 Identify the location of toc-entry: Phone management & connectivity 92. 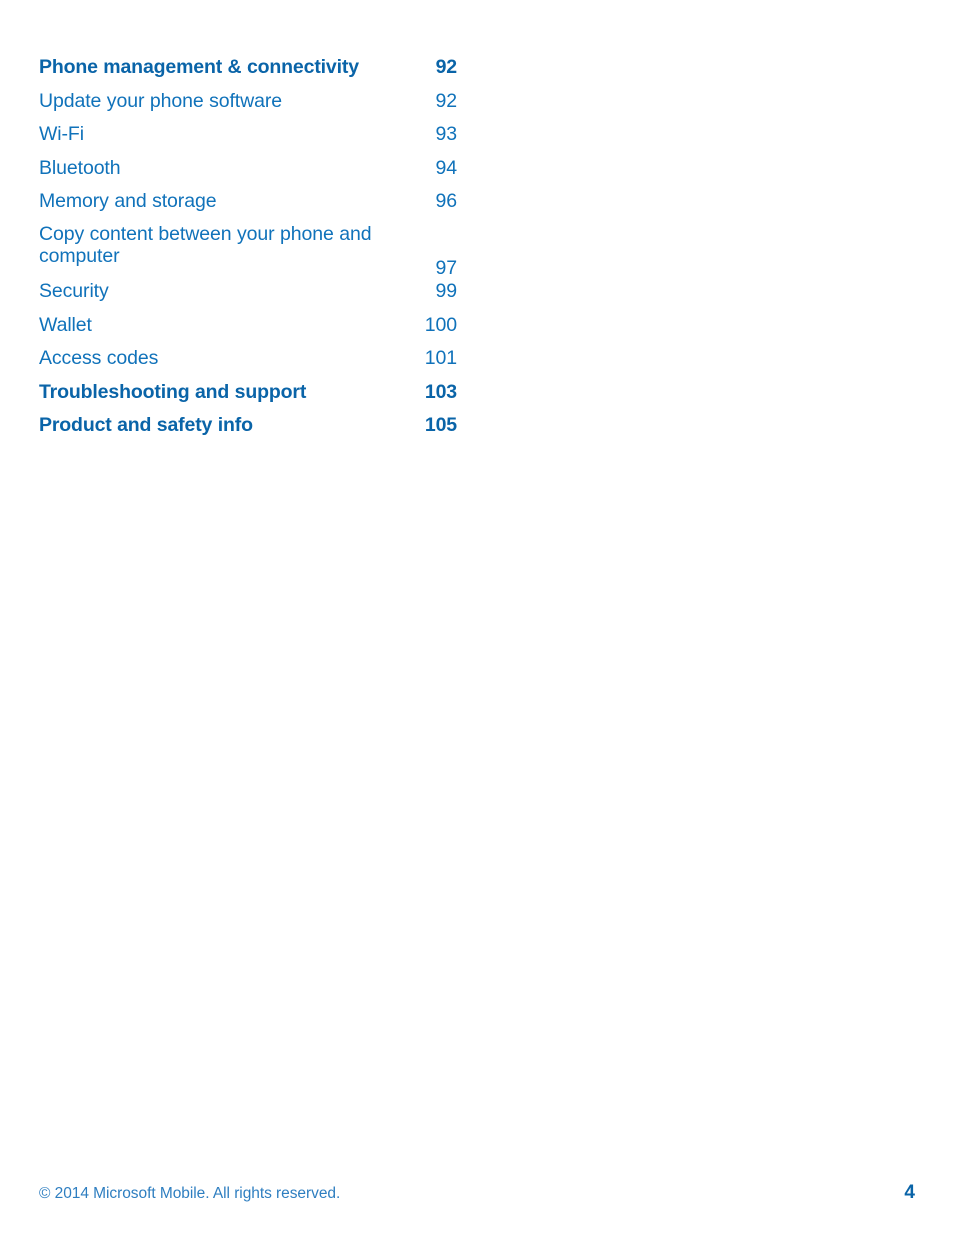
(248, 72).